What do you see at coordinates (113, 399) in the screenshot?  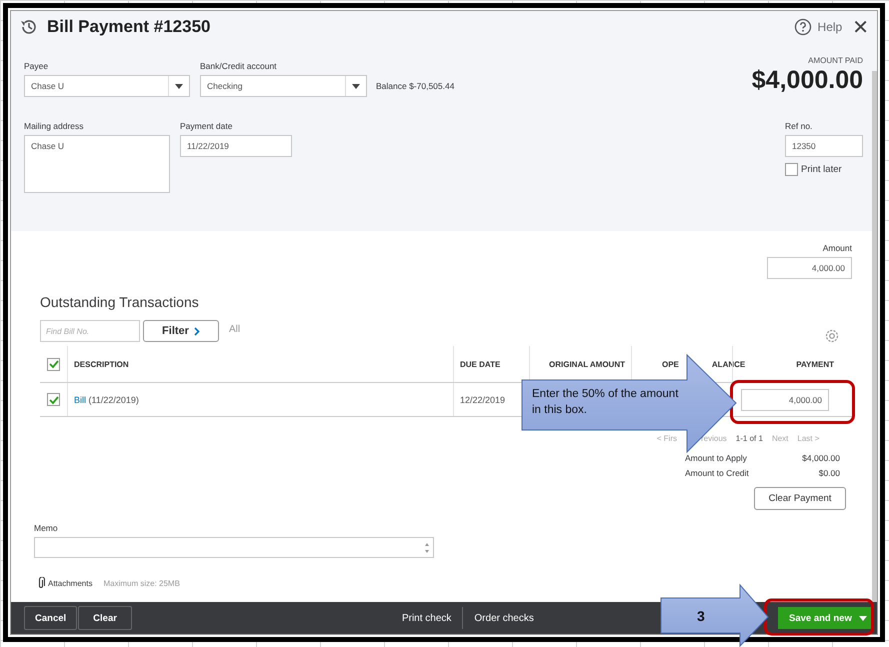 I see `table-cell: (11/22/2019)` at bounding box center [113, 399].